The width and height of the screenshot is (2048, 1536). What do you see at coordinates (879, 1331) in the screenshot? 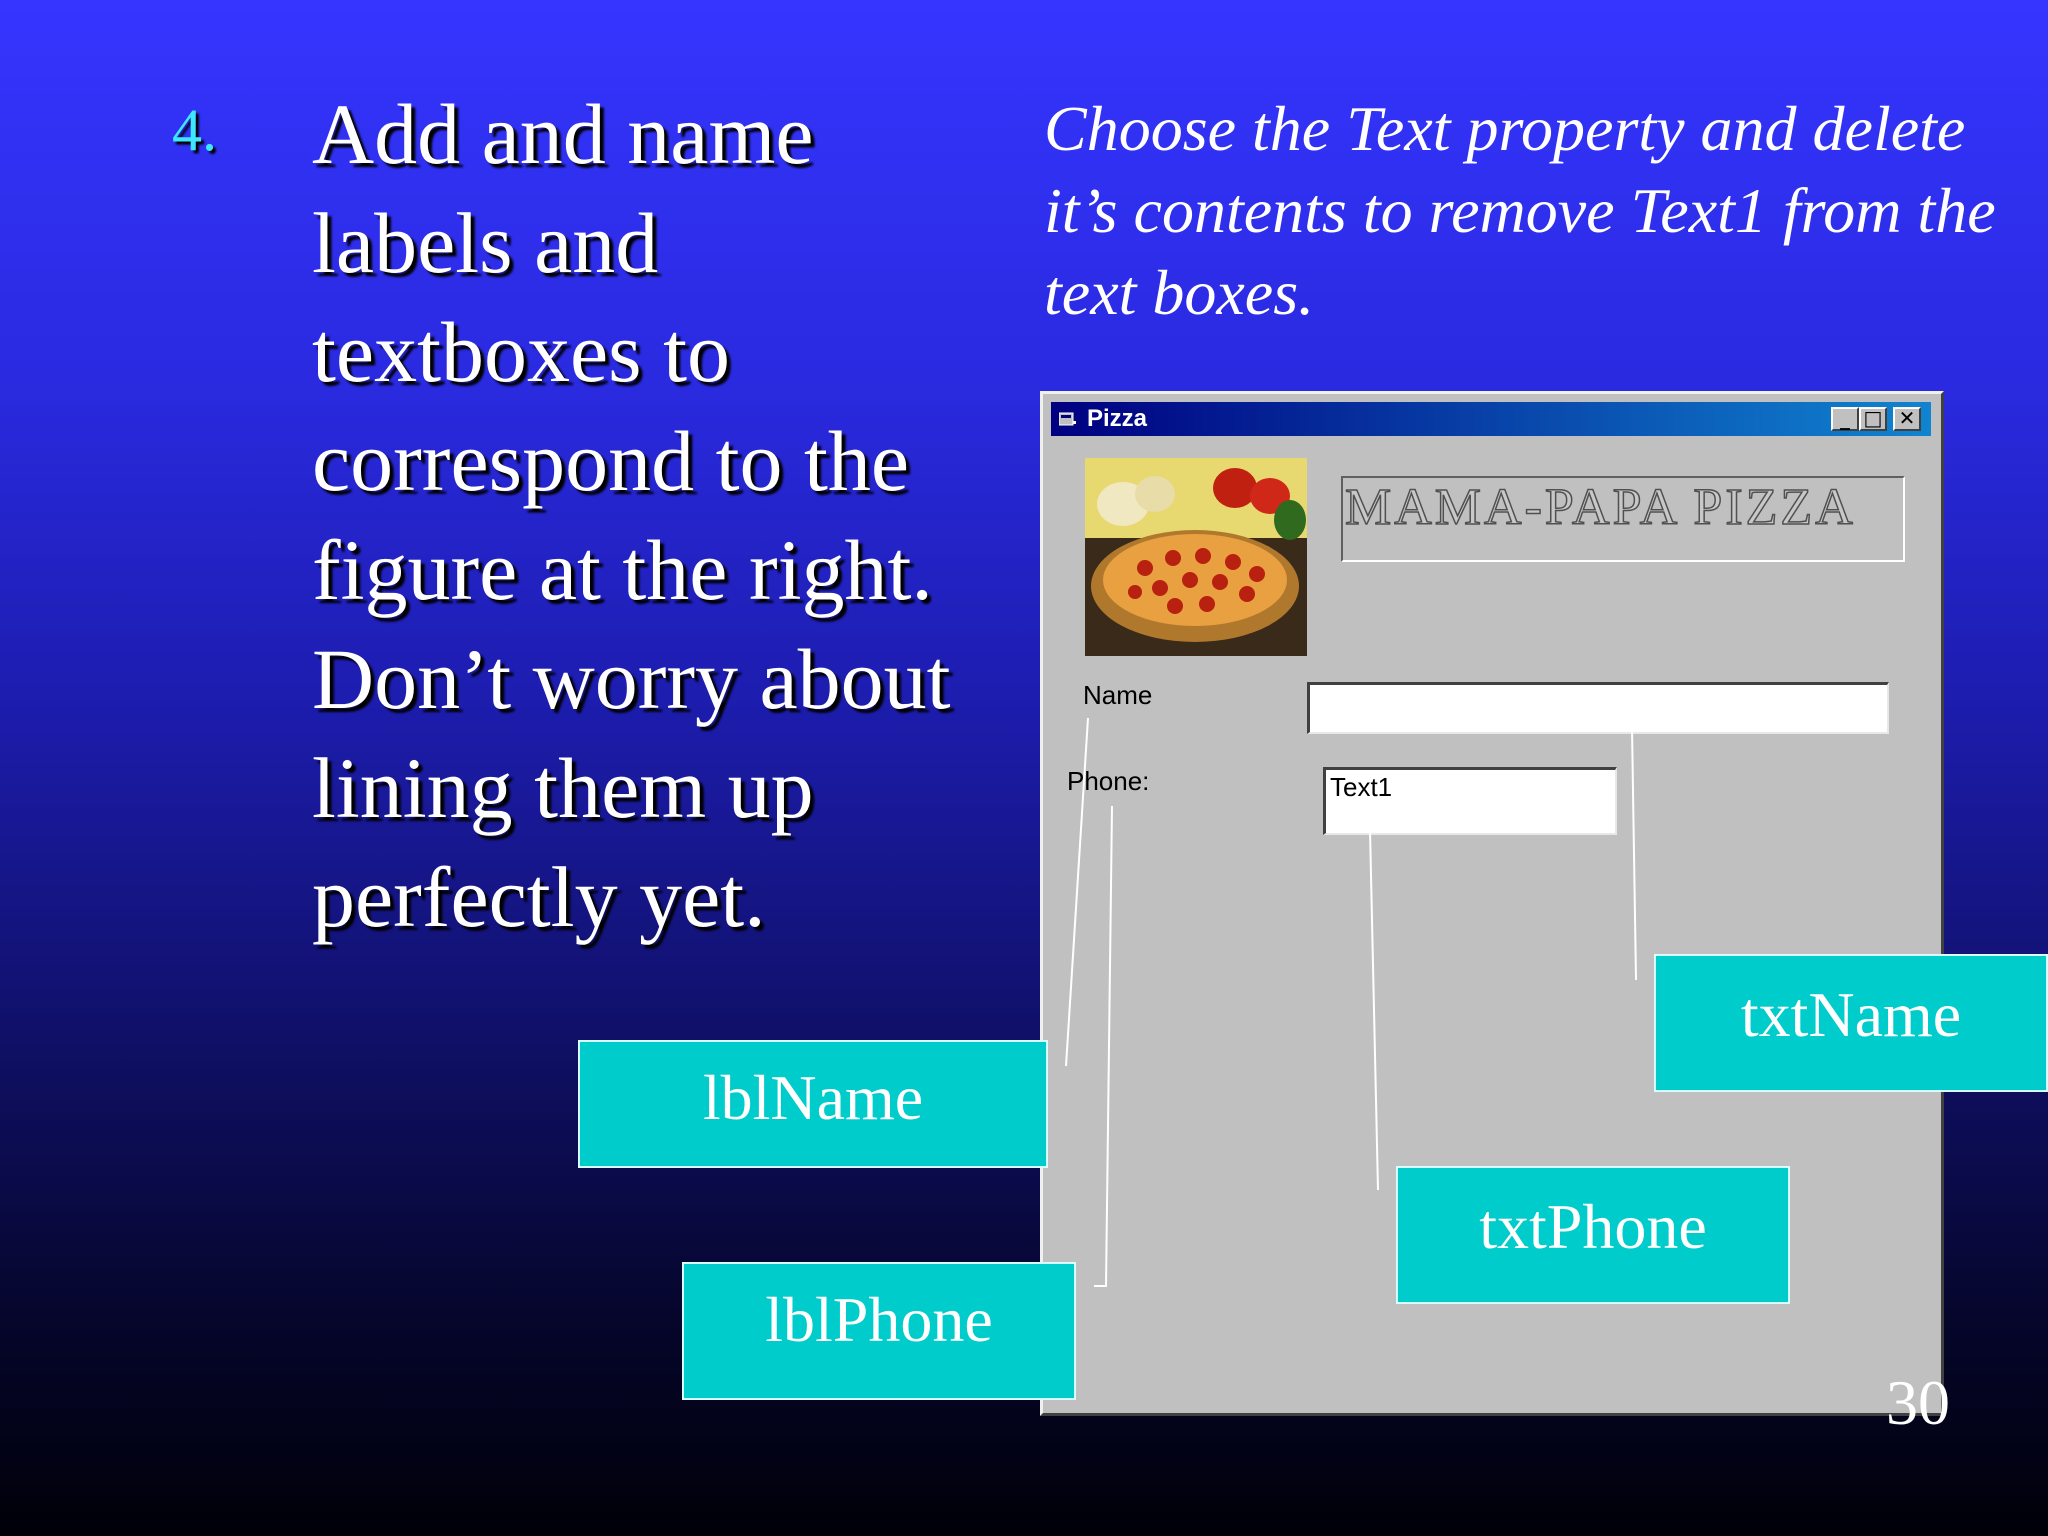
I see `callout-lbl-phone: lblPhone` at bounding box center [879, 1331].